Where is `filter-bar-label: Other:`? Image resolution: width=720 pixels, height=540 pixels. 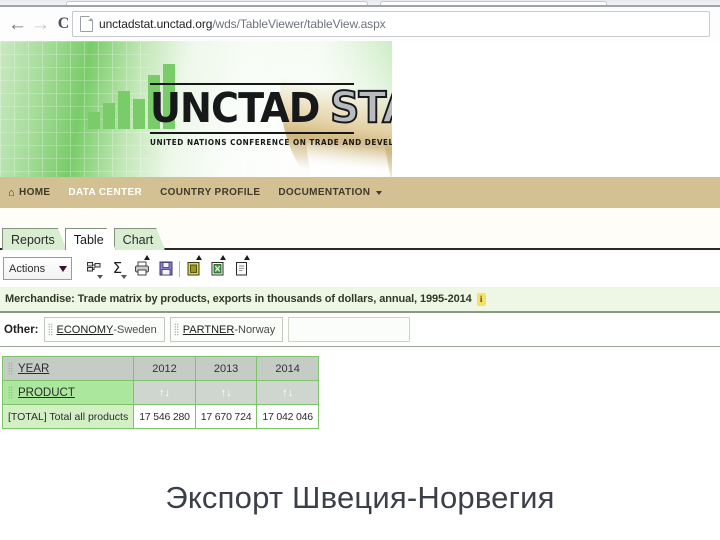 filter-bar-label: Other: is located at coordinates (21, 329).